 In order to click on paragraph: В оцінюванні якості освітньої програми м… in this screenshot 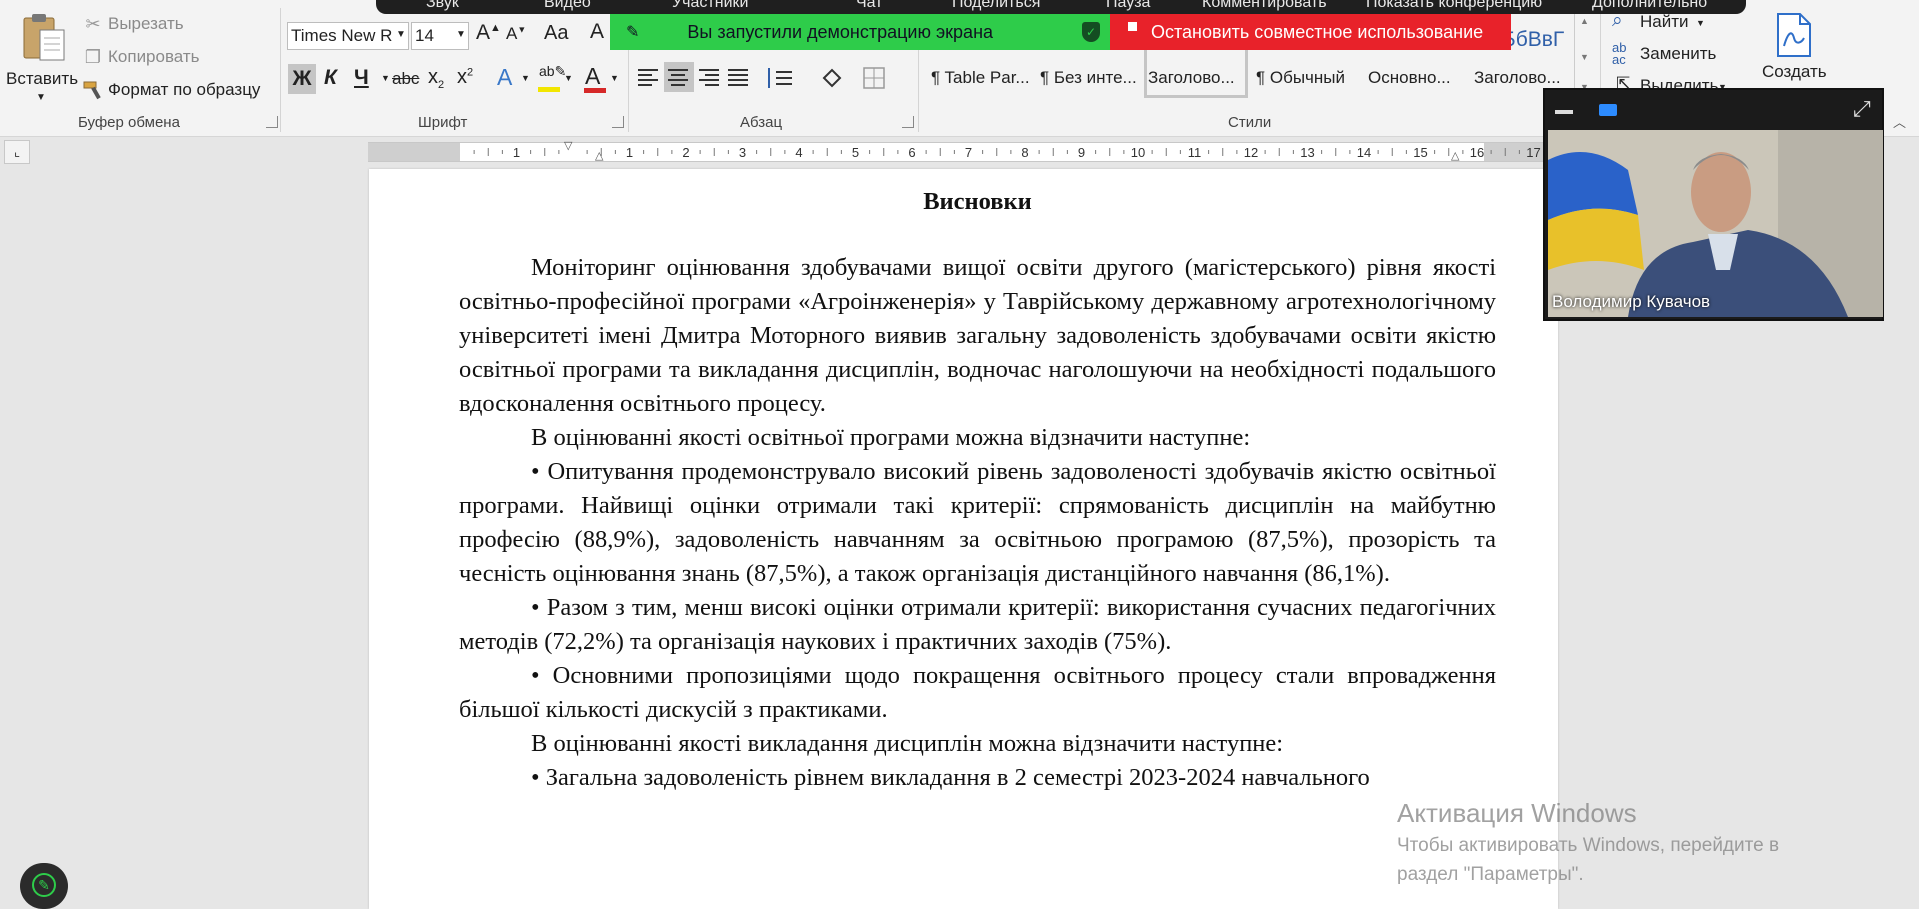, I will do `click(891, 437)`.